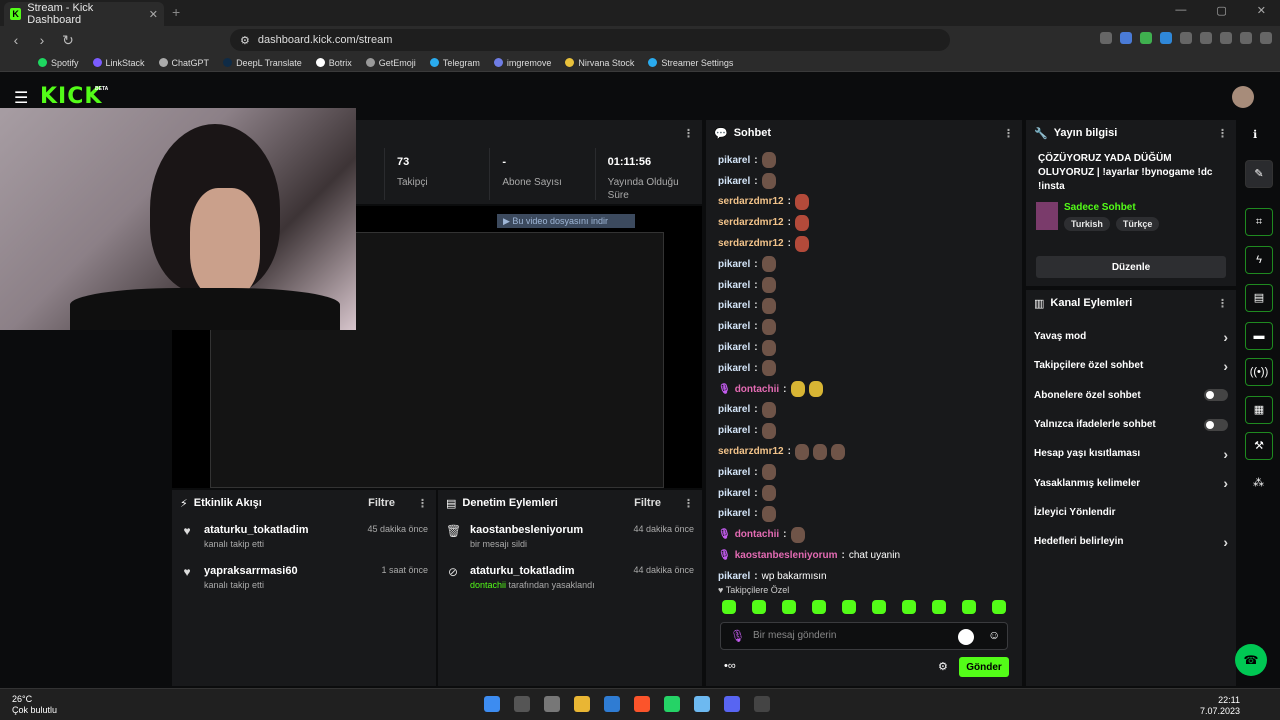 The width and height of the screenshot is (1280, 720). Describe the element at coordinates (1137, 224) in the screenshot. I see `tag: Türkçe` at that location.